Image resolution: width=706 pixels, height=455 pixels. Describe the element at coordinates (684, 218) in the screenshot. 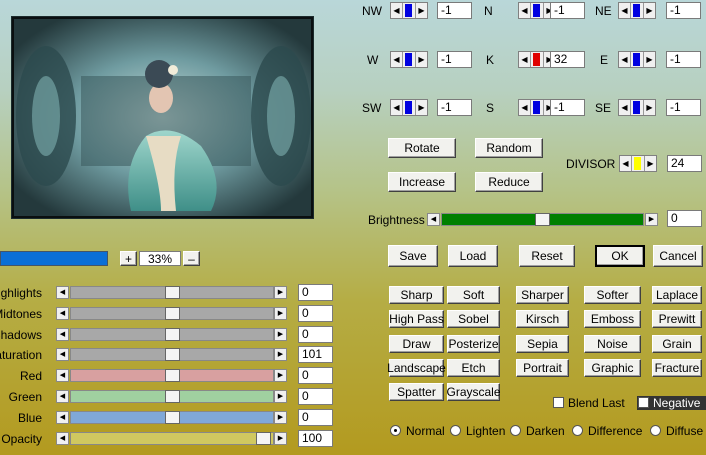

I see `brightness-field: 0` at that location.